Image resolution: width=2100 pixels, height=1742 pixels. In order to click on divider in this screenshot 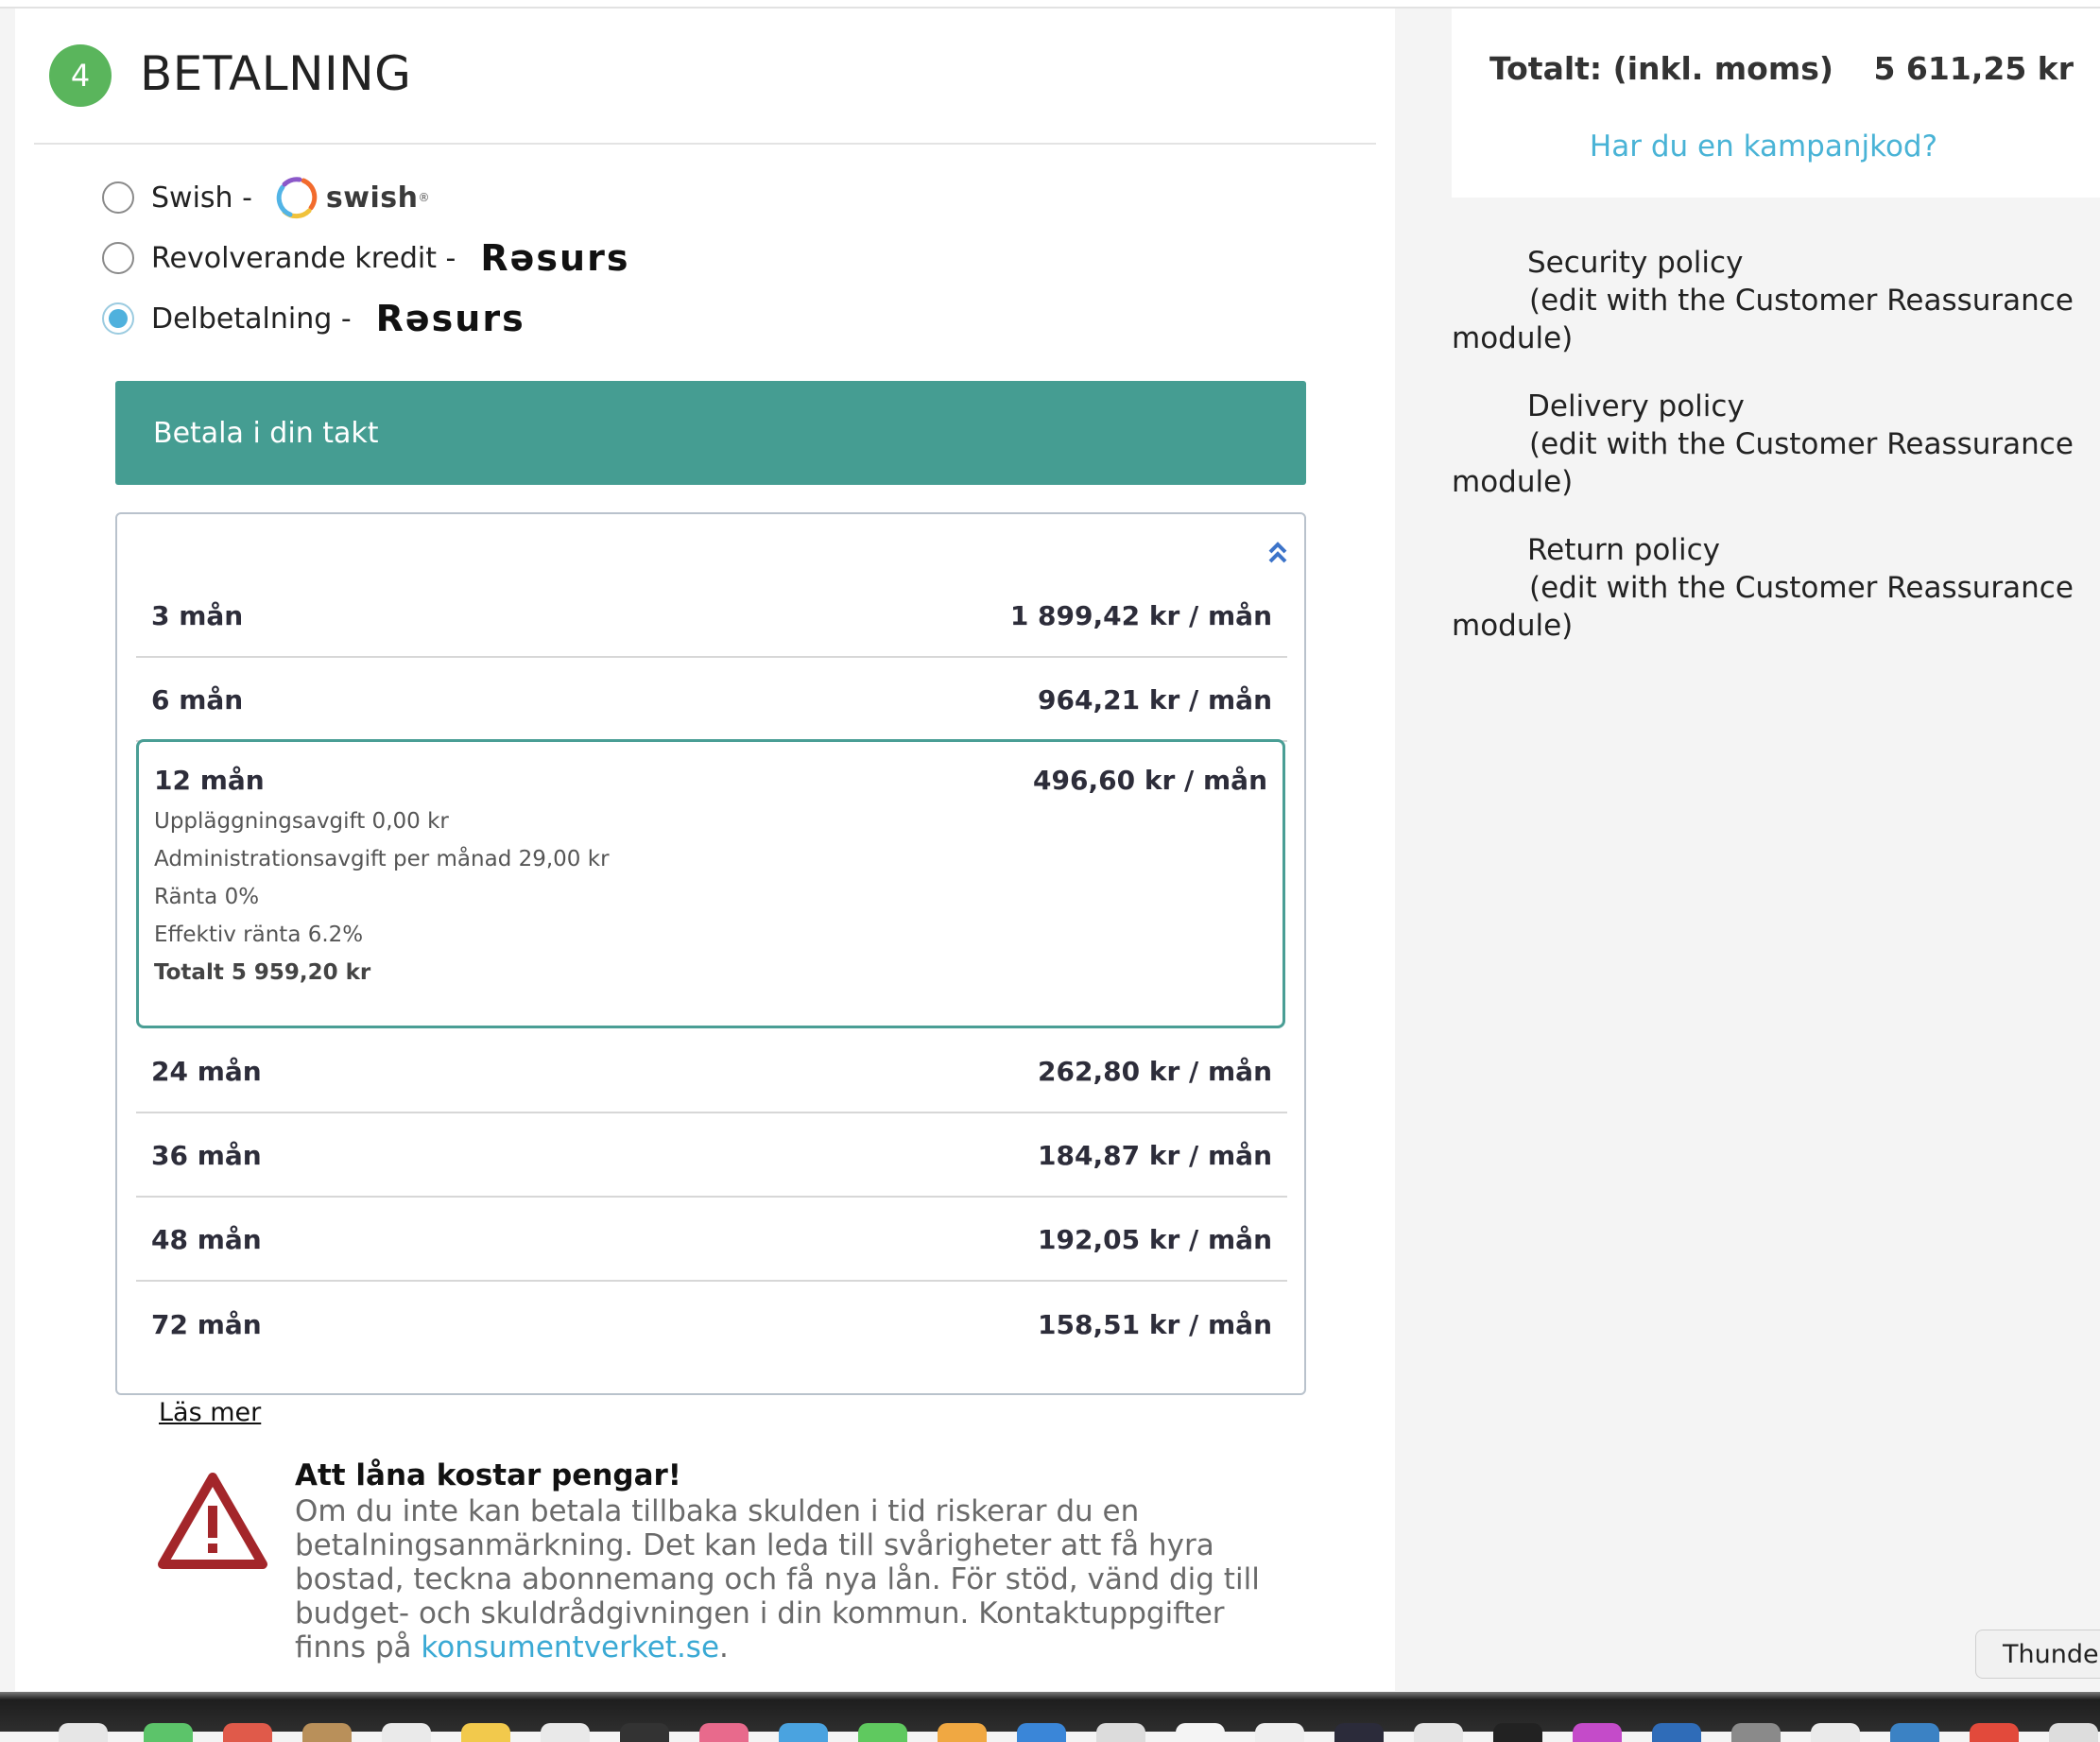, I will do `click(705, 144)`.